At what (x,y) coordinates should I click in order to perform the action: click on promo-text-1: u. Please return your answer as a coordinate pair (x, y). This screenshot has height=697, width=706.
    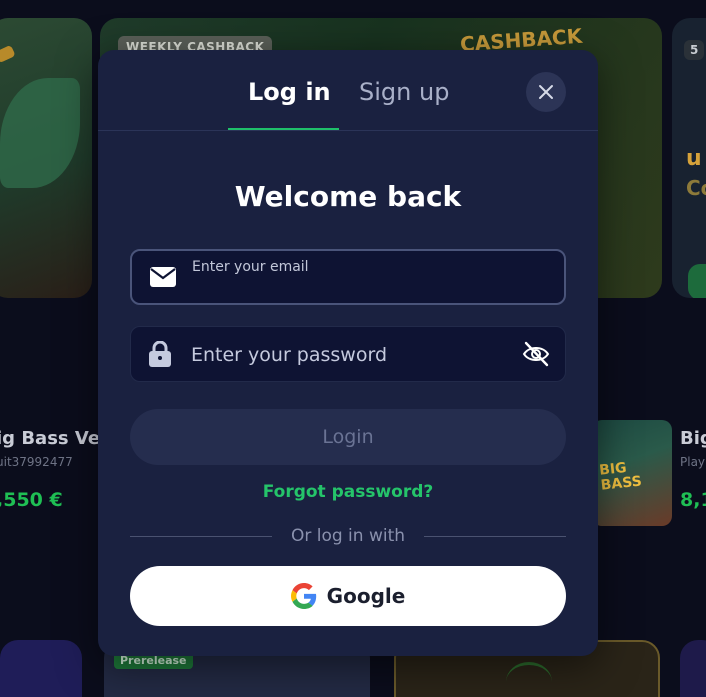
    Looking at the image, I should click on (694, 158).